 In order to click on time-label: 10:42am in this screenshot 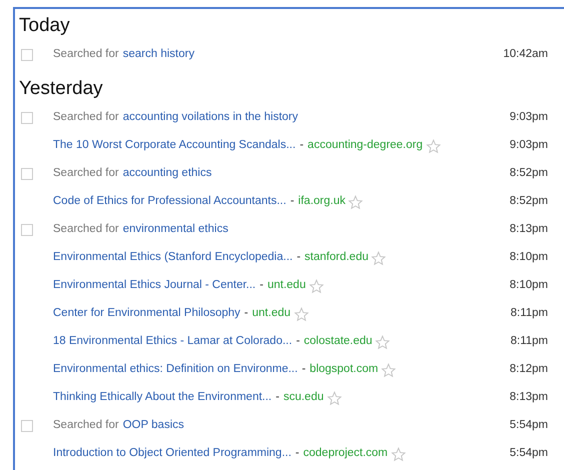, I will do `click(525, 54)`.